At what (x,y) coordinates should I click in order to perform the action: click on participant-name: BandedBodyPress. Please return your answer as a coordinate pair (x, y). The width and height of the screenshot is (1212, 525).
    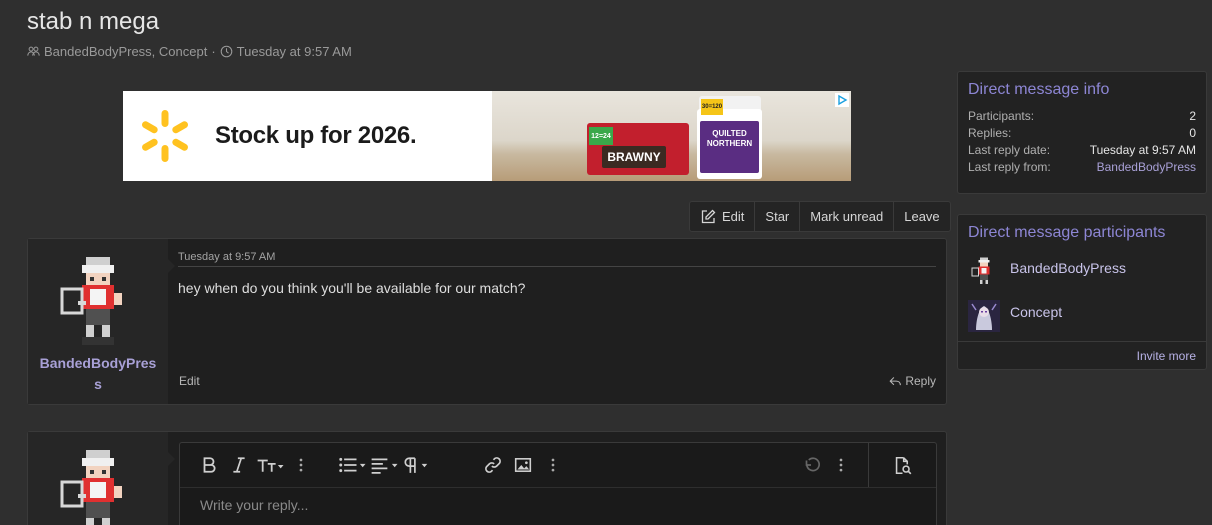
    Looking at the image, I should click on (1068, 268).